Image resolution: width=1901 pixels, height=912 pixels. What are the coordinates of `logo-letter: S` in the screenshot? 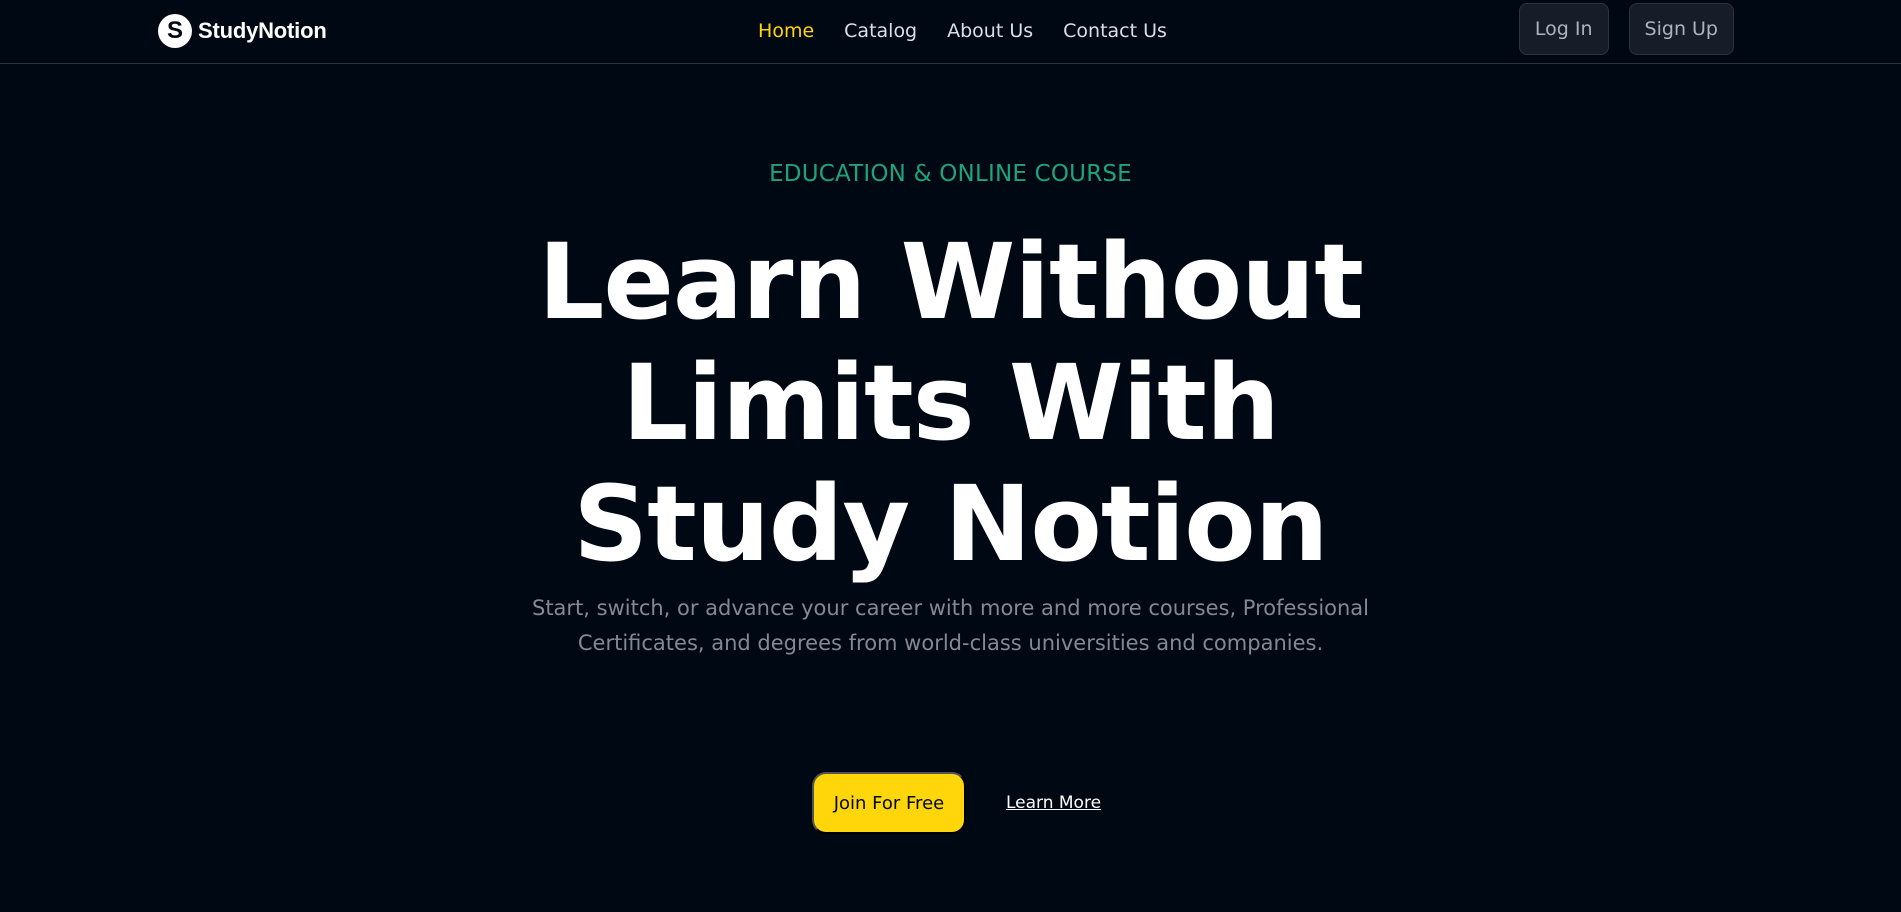 It's located at (174, 30).